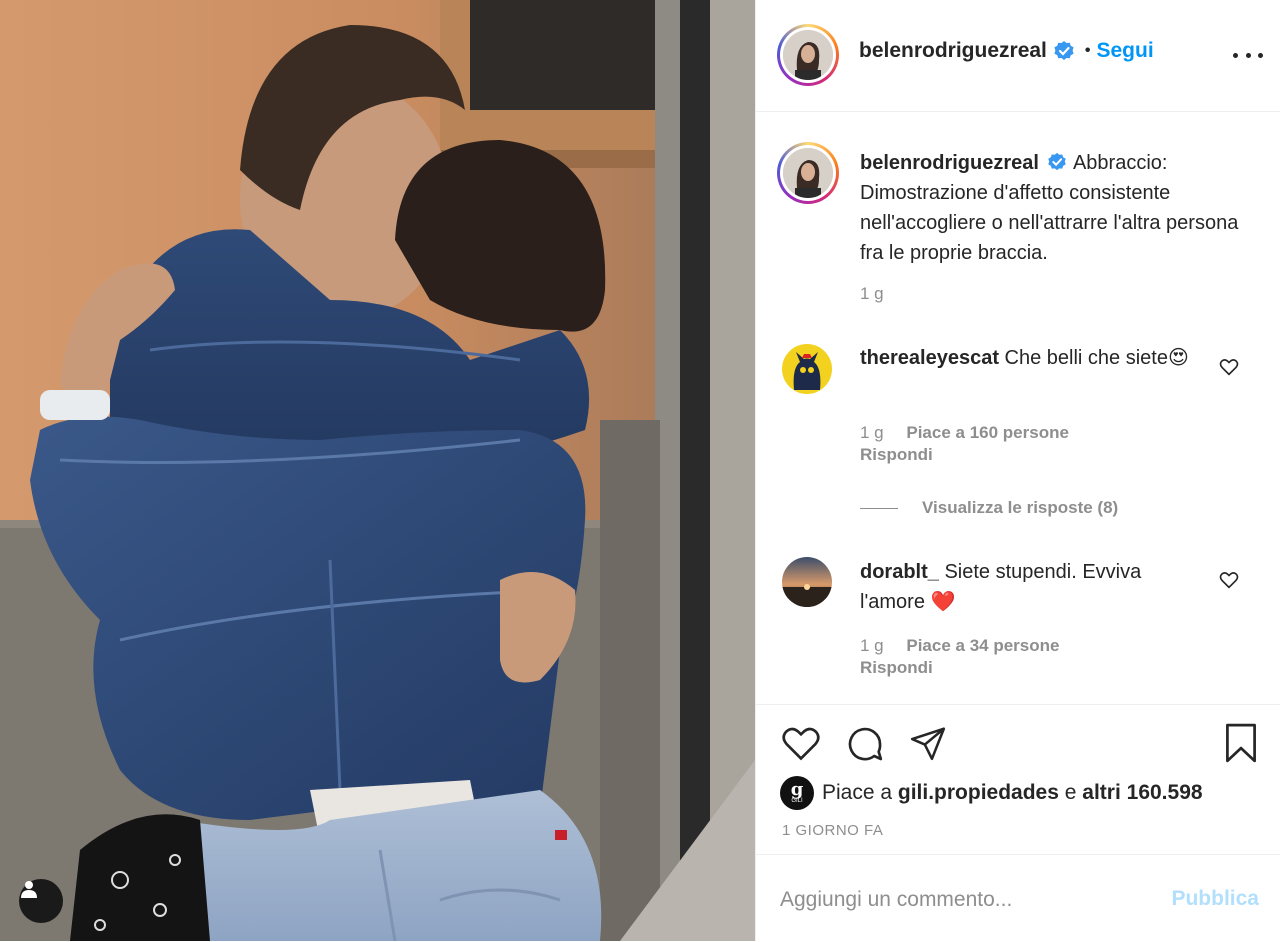  I want to click on cat-avatar-image, so click(807, 369).